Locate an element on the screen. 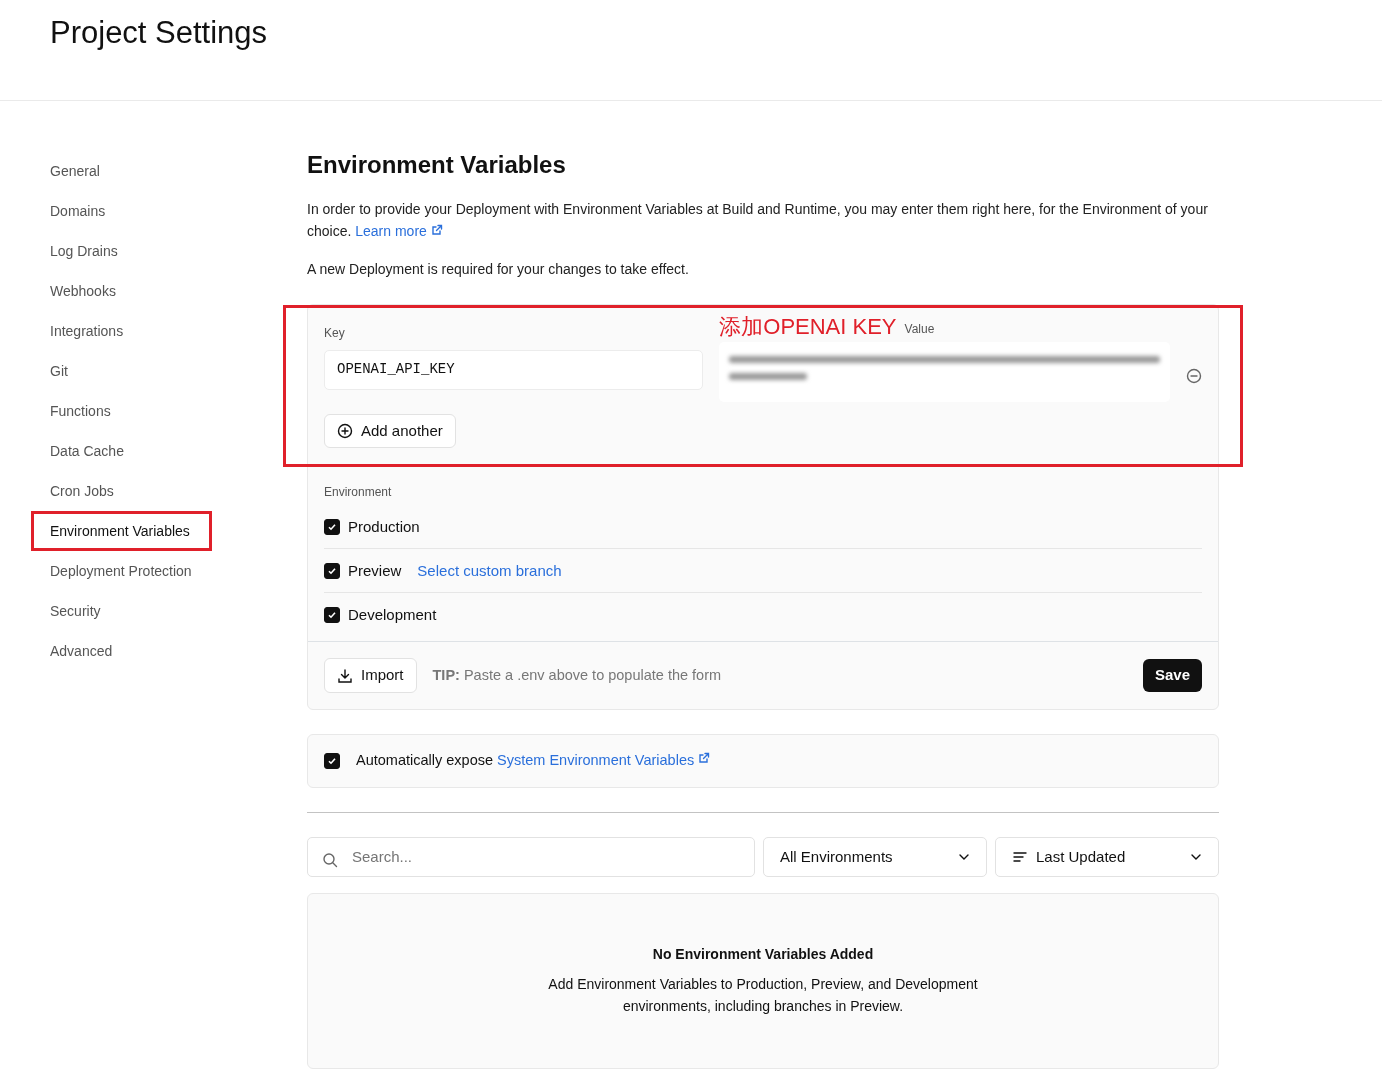 This screenshot has width=1382, height=1090. empty-state-title: No Environment Variables Added is located at coordinates (763, 955).